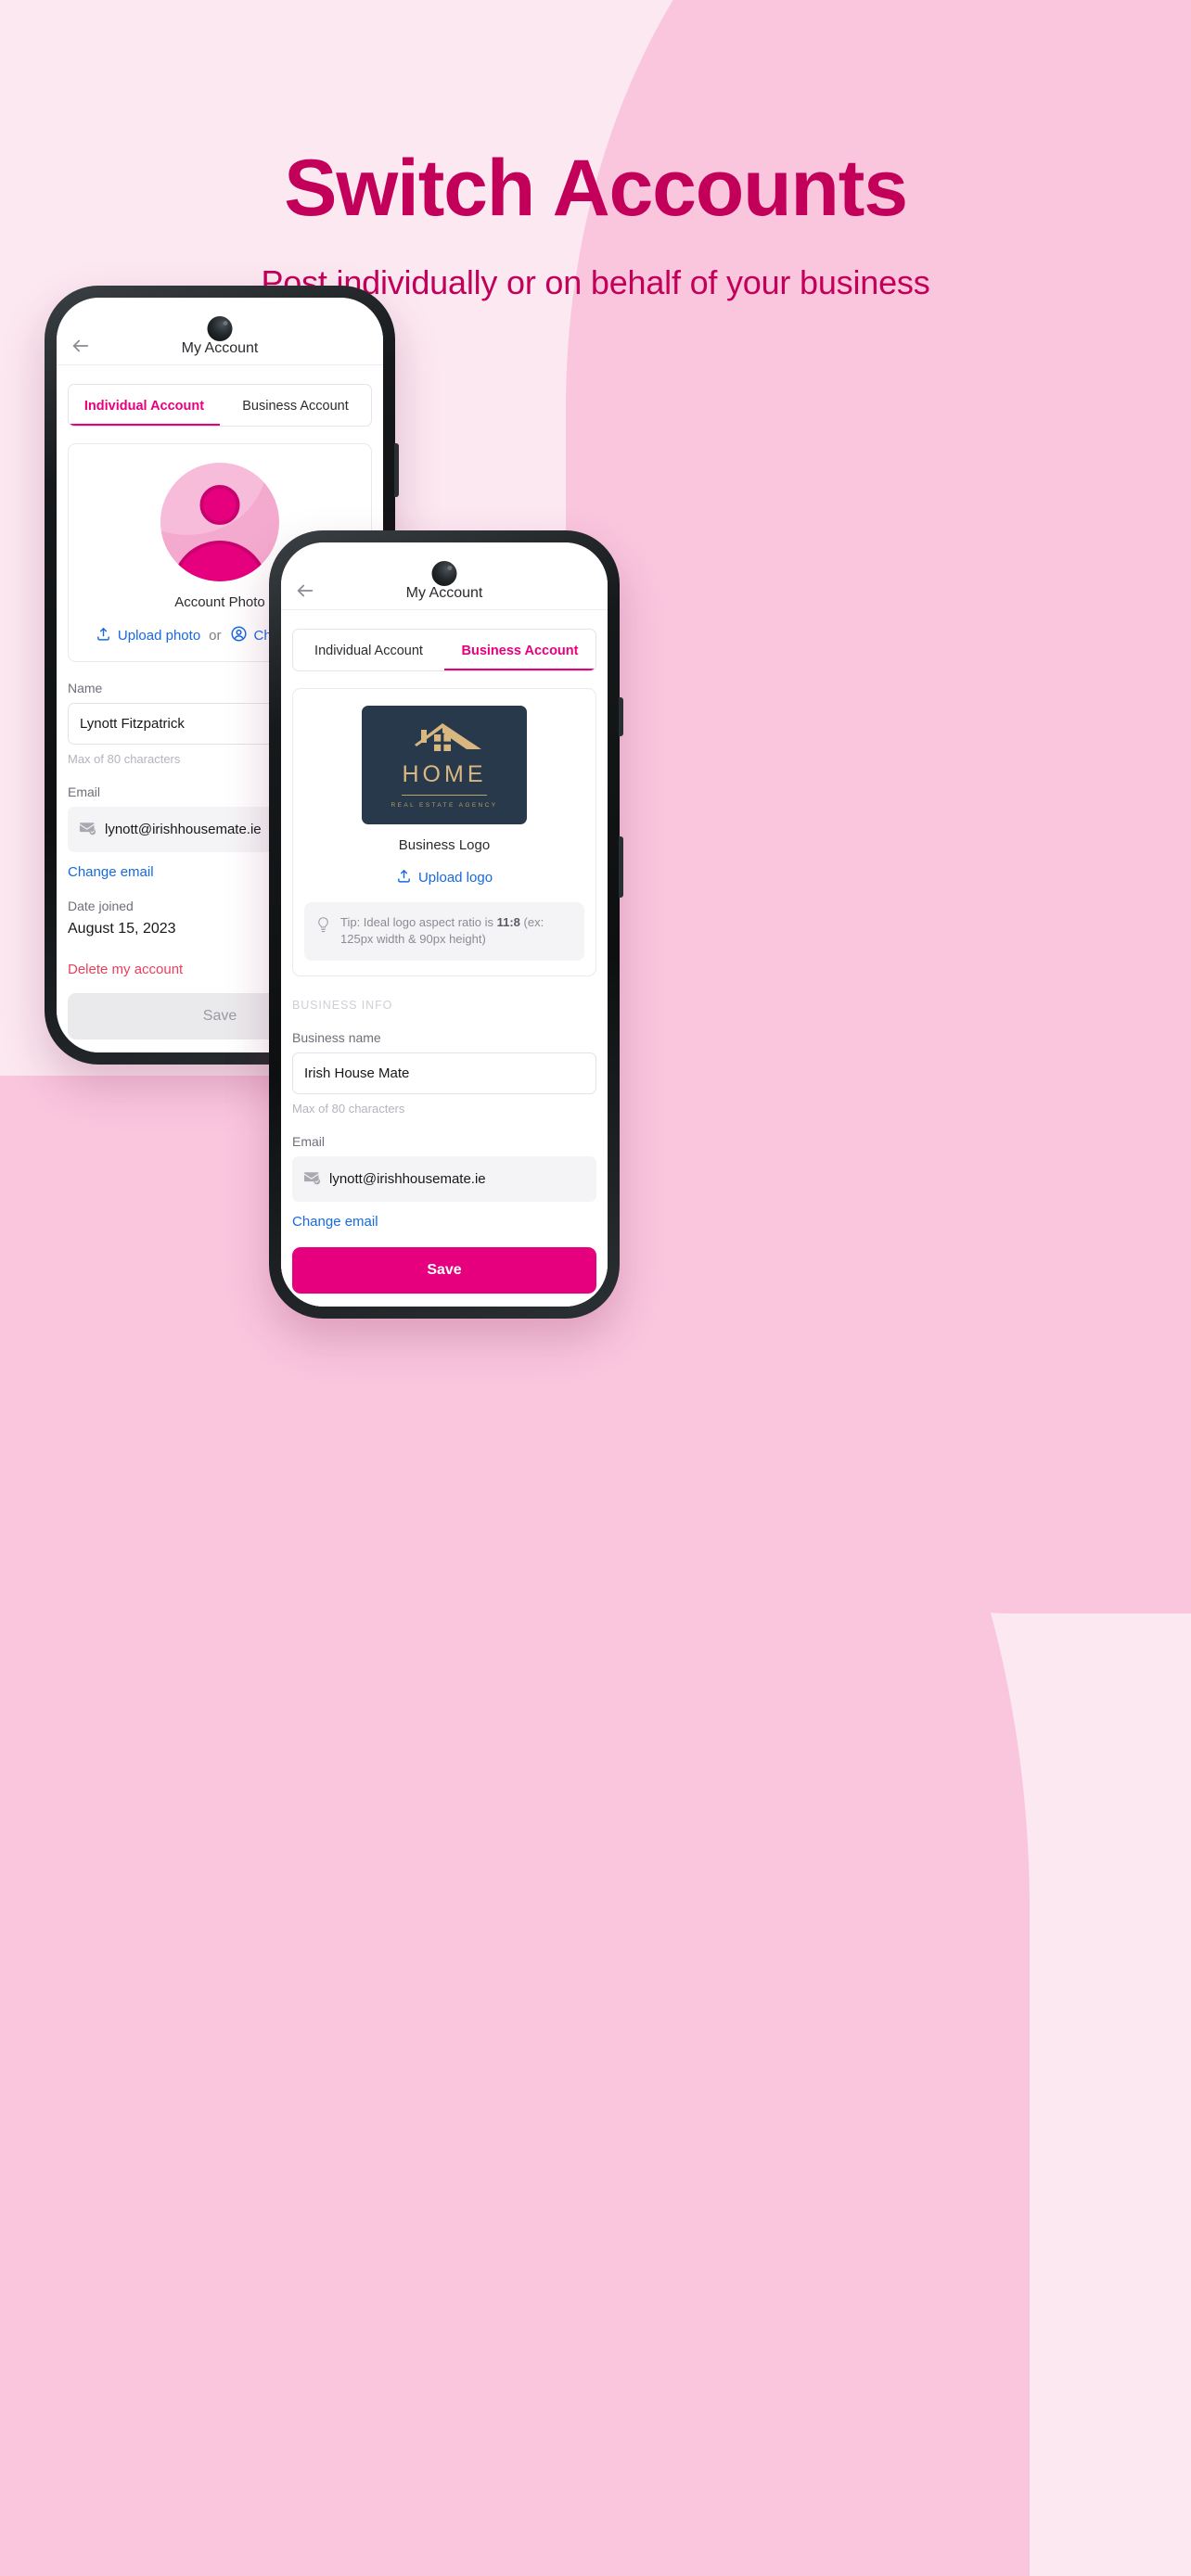 Image resolution: width=1191 pixels, height=2576 pixels. I want to click on upload-photo-button: Upload photo, so click(148, 635).